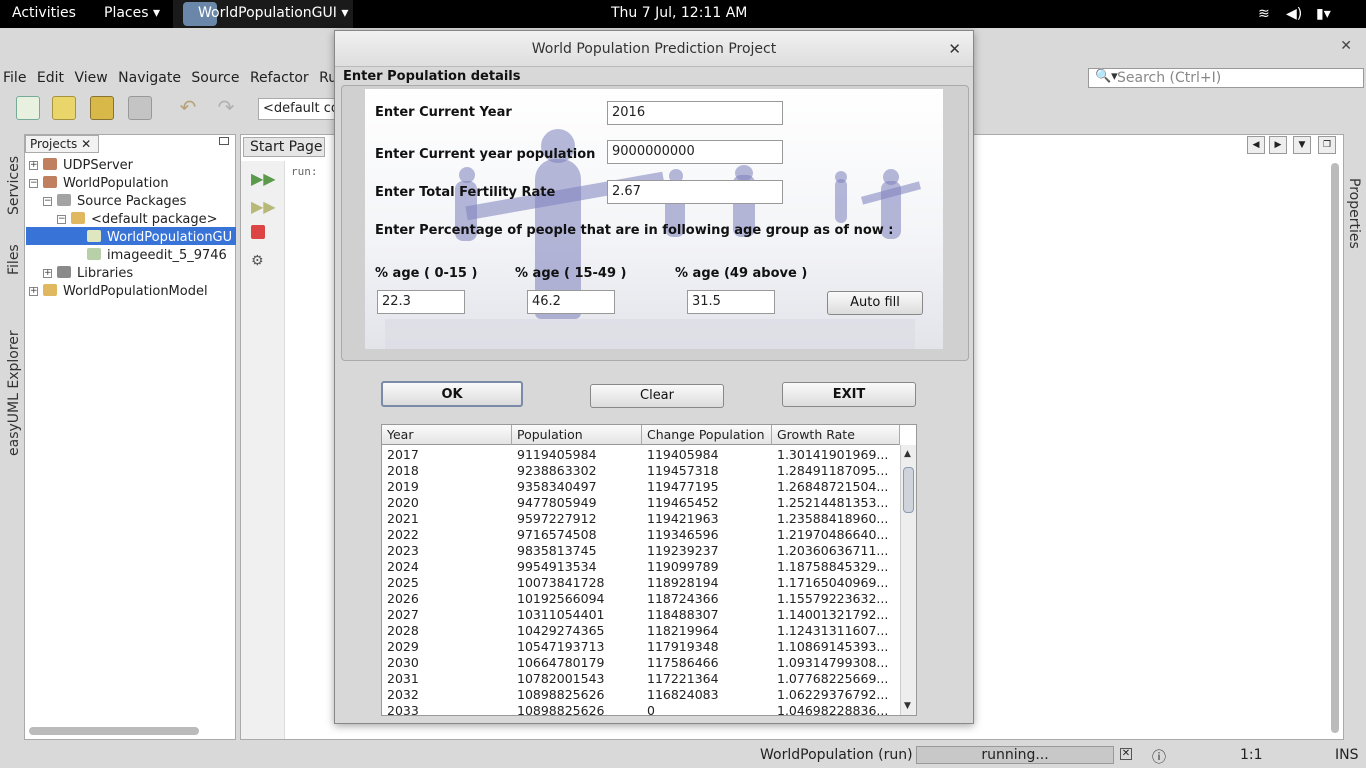  Describe the element at coordinates (64, 108) in the screenshot. I see `new-project-icon` at that location.